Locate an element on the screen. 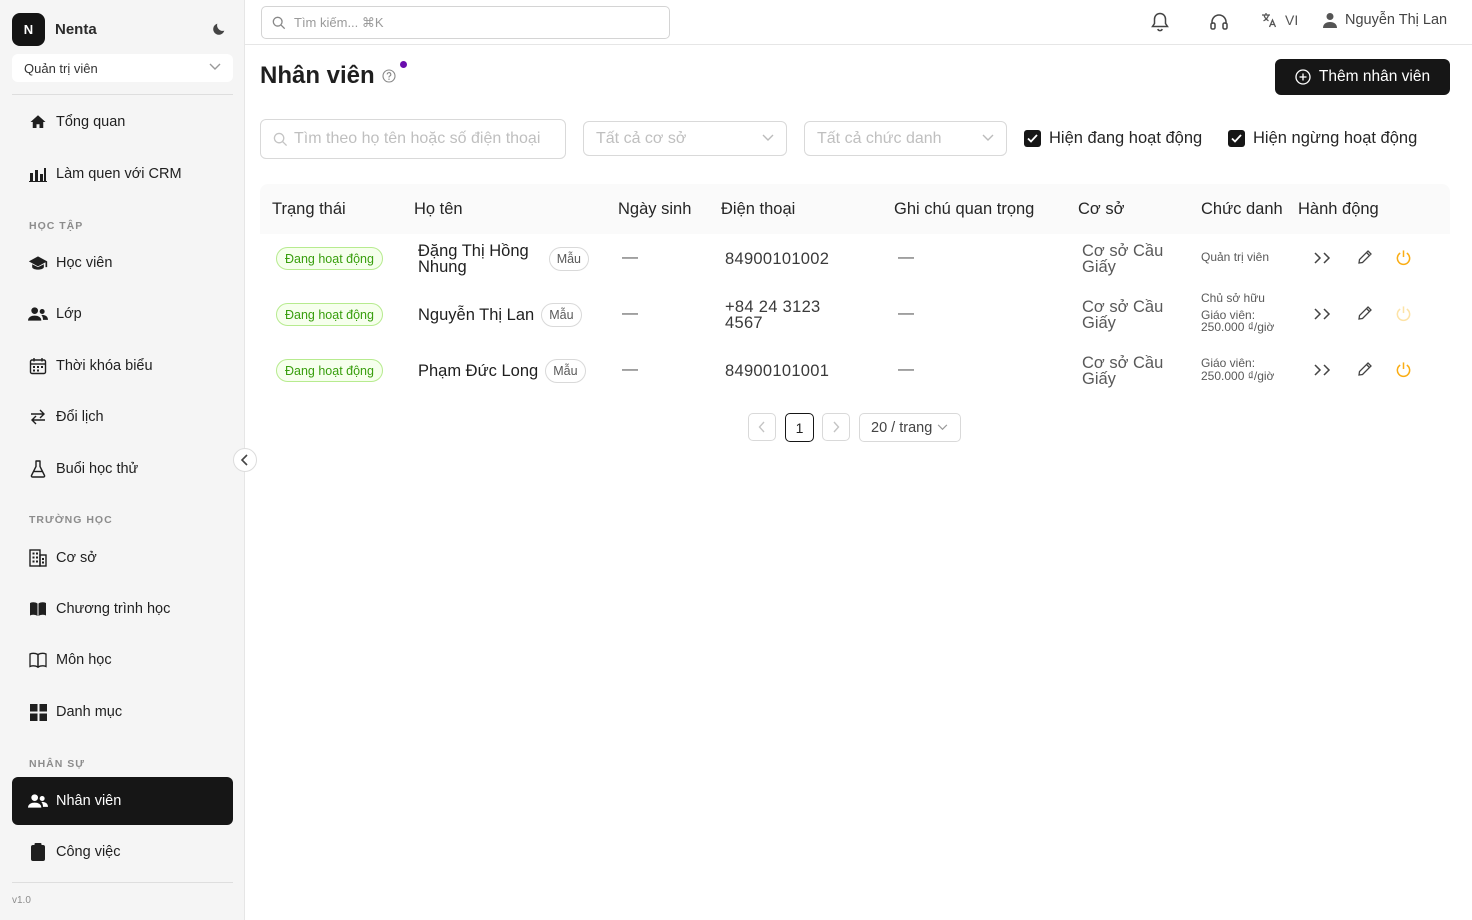 This screenshot has height=920, width=1472. column-header-actions: Hành động is located at coordinates (1338, 209).